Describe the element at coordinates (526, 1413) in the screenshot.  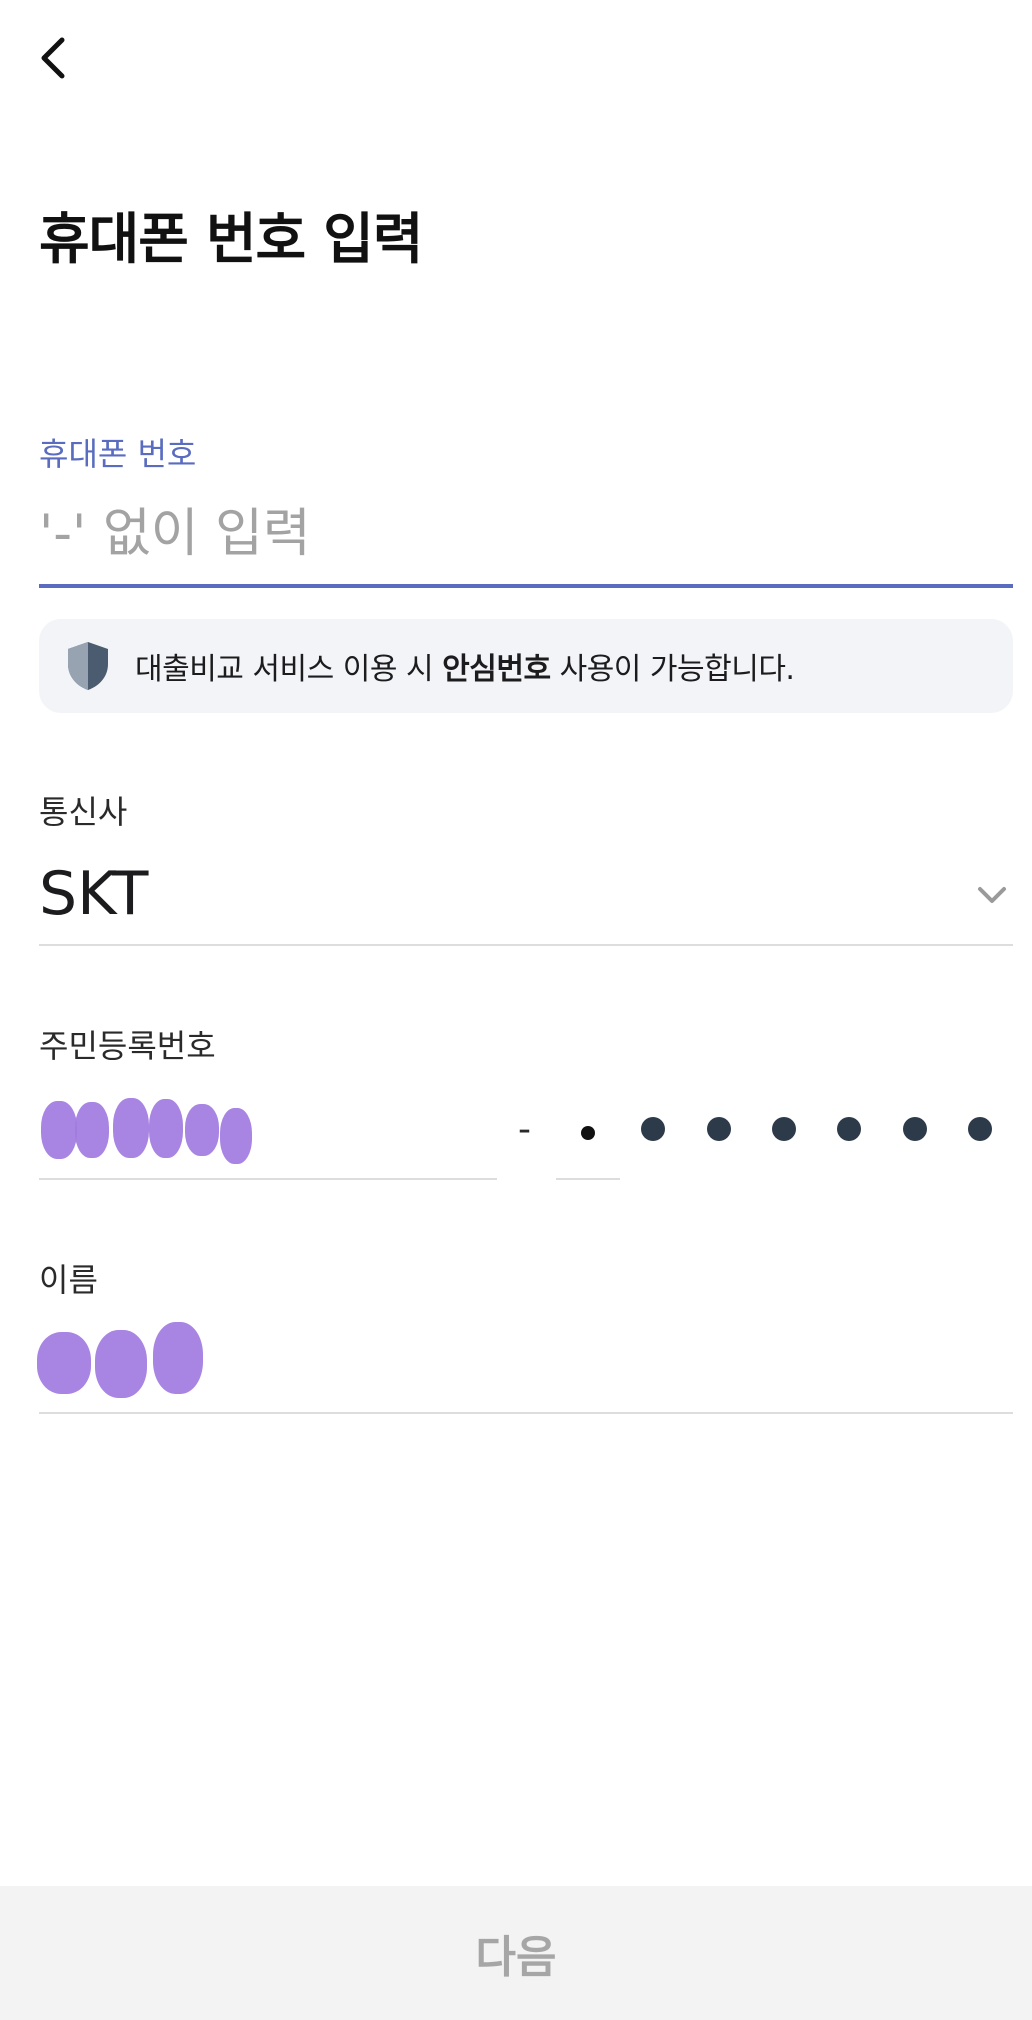
I see `name-underline` at that location.